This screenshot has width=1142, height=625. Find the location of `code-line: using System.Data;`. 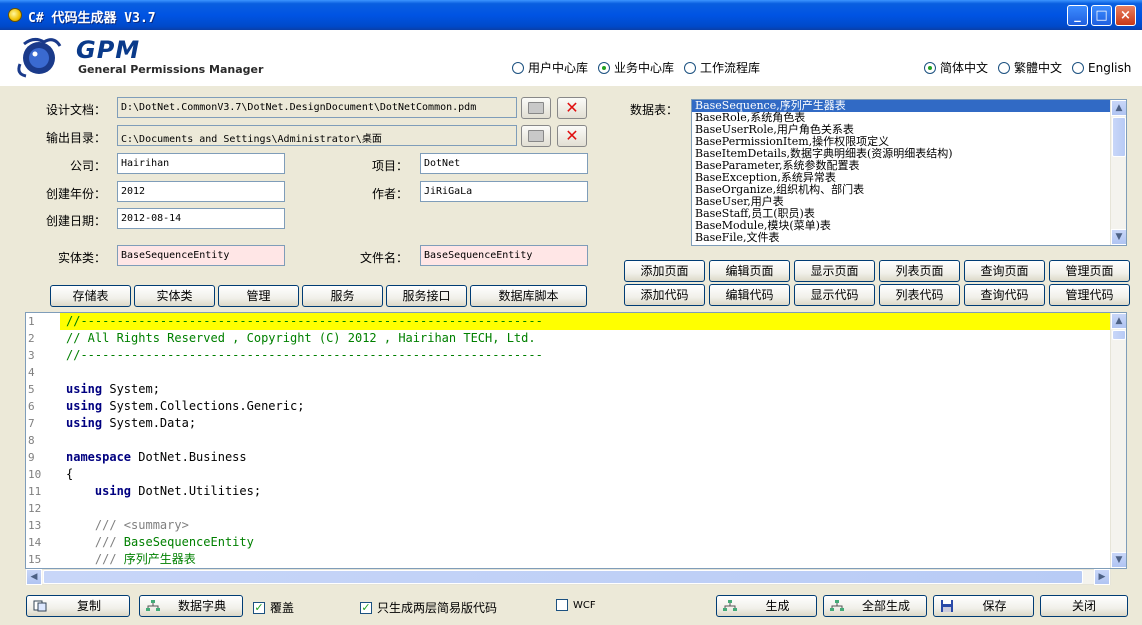

code-line: using System.Data; is located at coordinates (585, 423).